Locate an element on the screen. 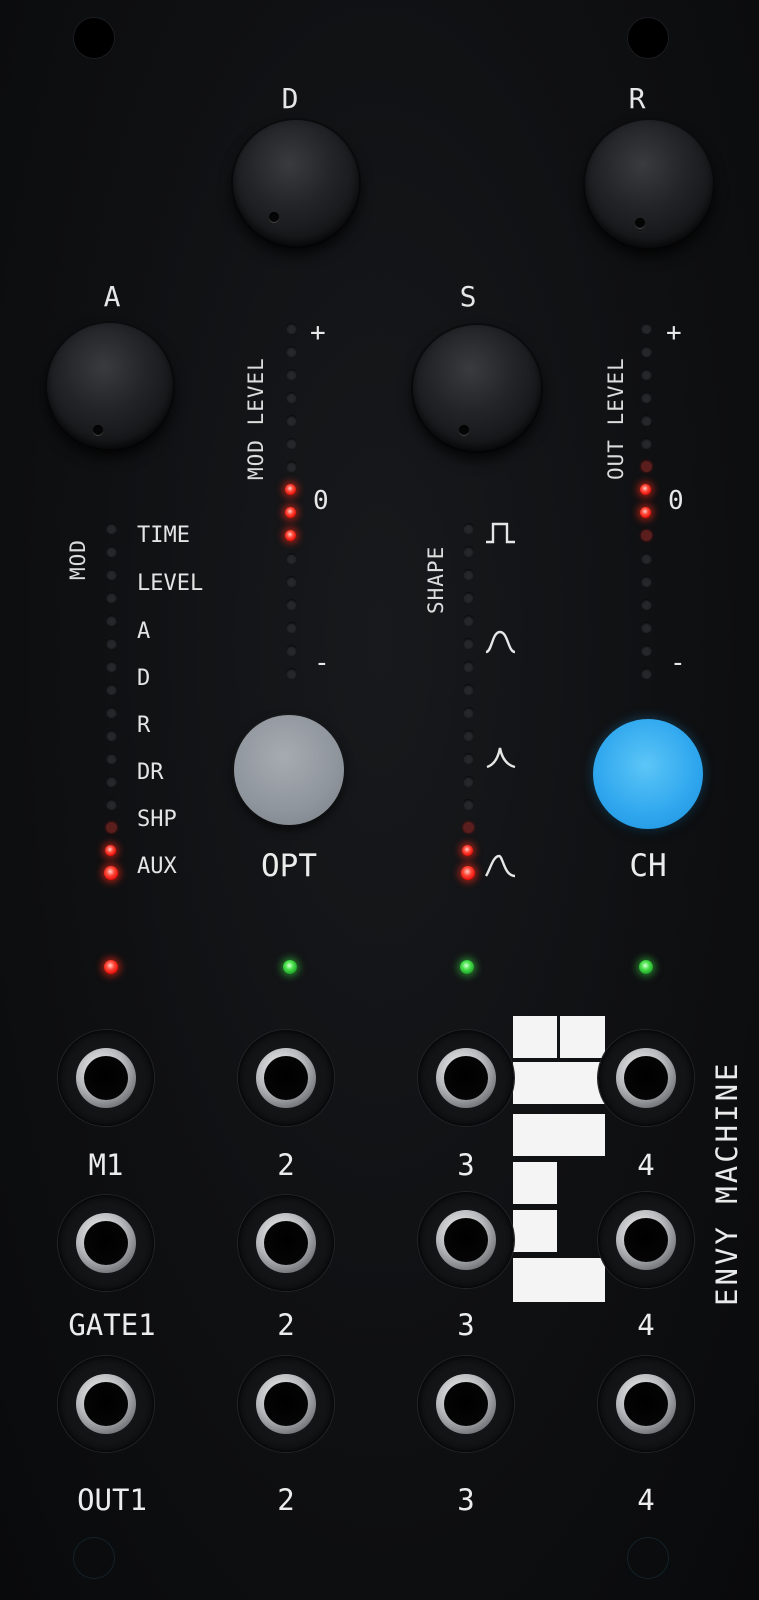 This screenshot has width=759, height=1600. channel-1-led is located at coordinates (111, 967).